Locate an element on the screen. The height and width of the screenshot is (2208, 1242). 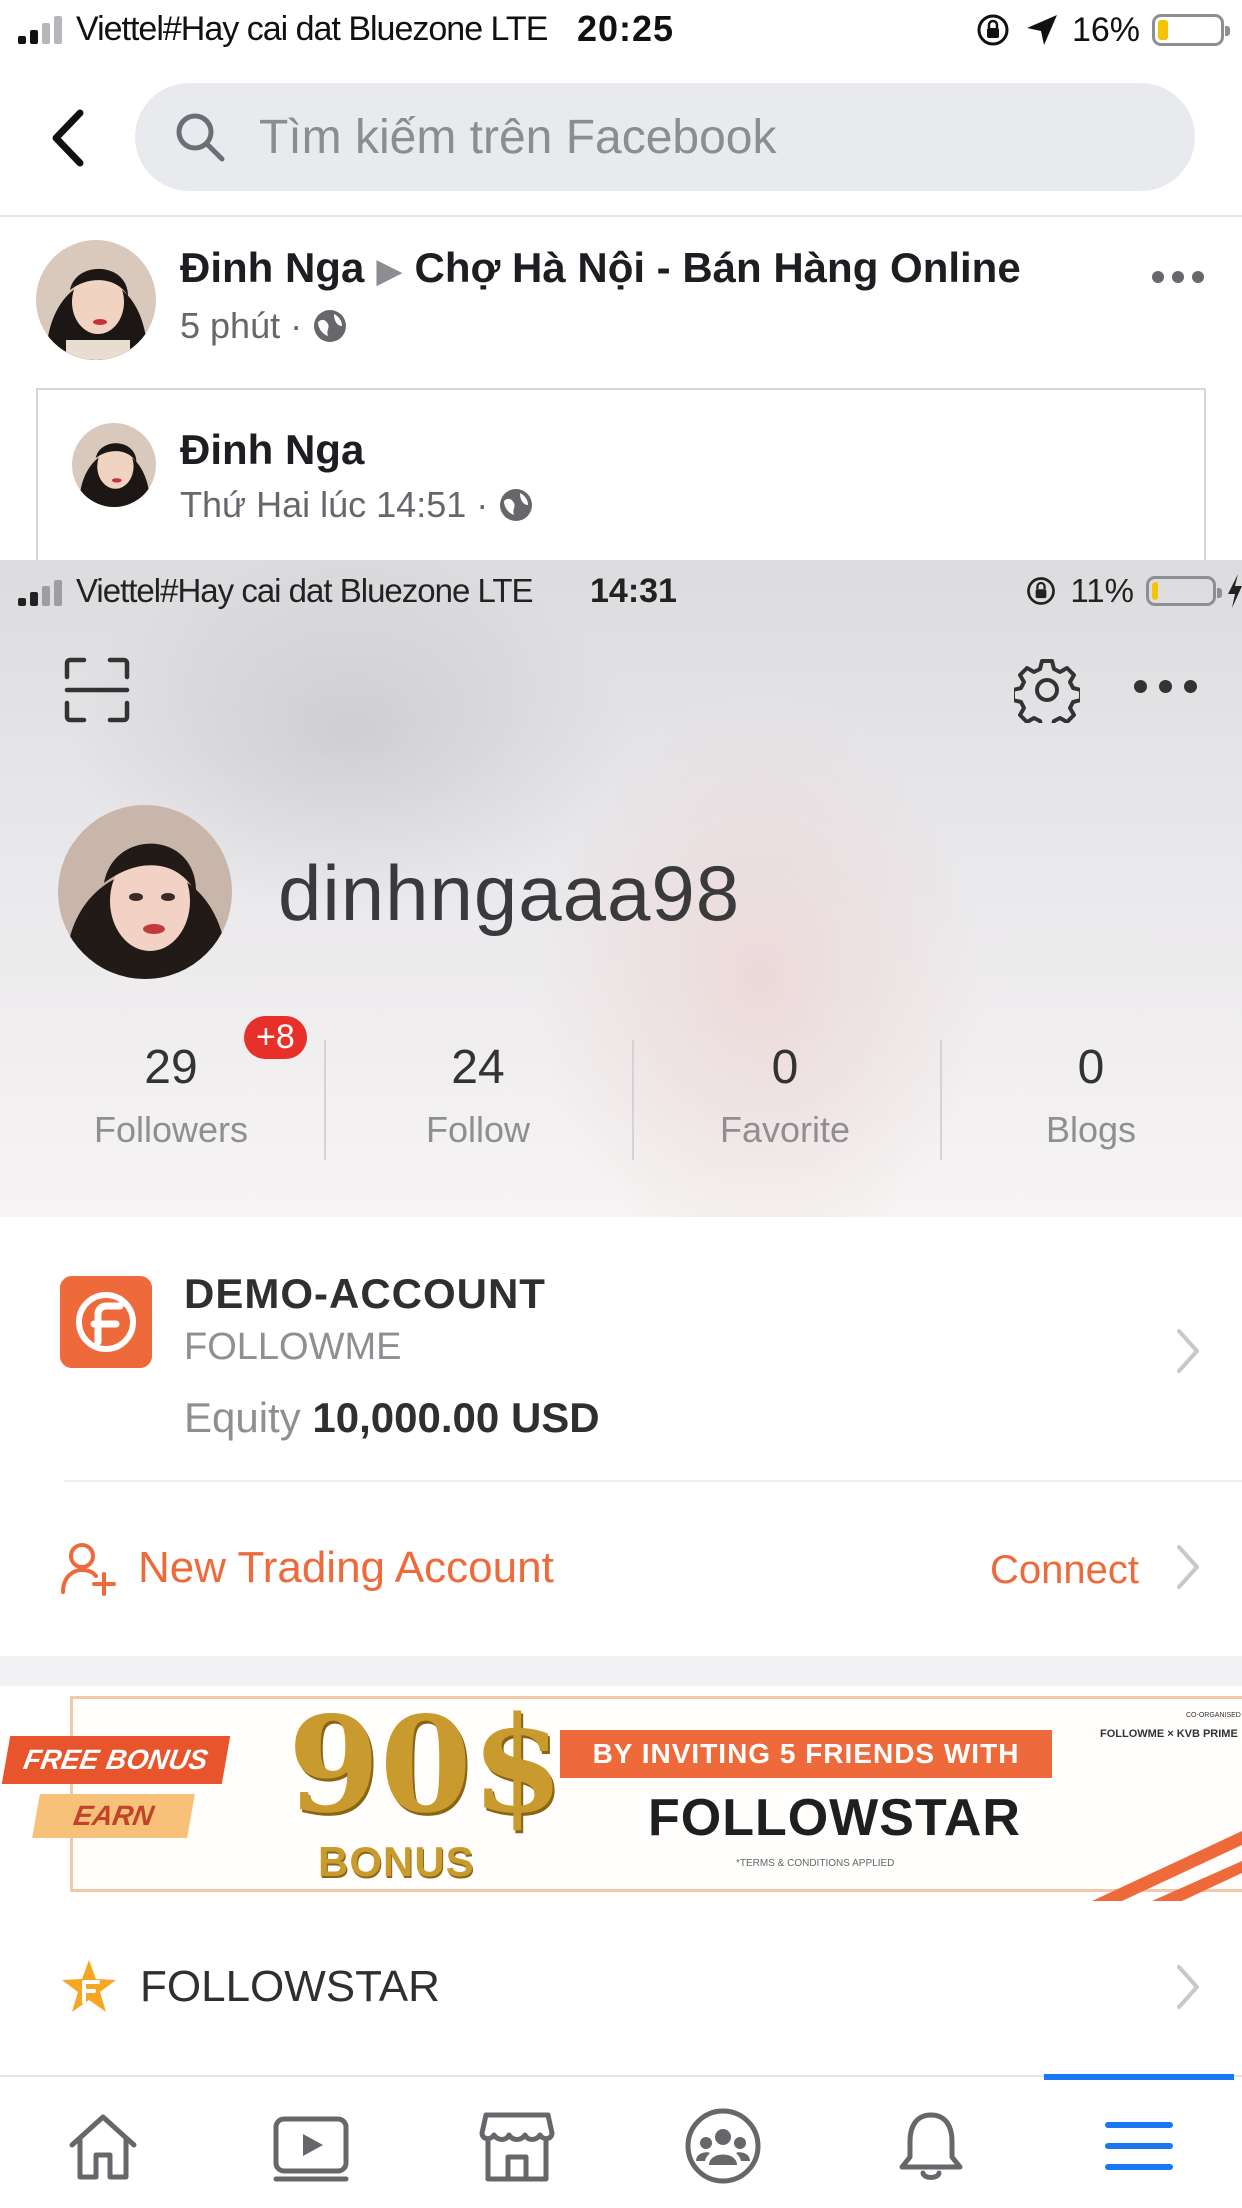
scan-icon is located at coordinates (97, 690).